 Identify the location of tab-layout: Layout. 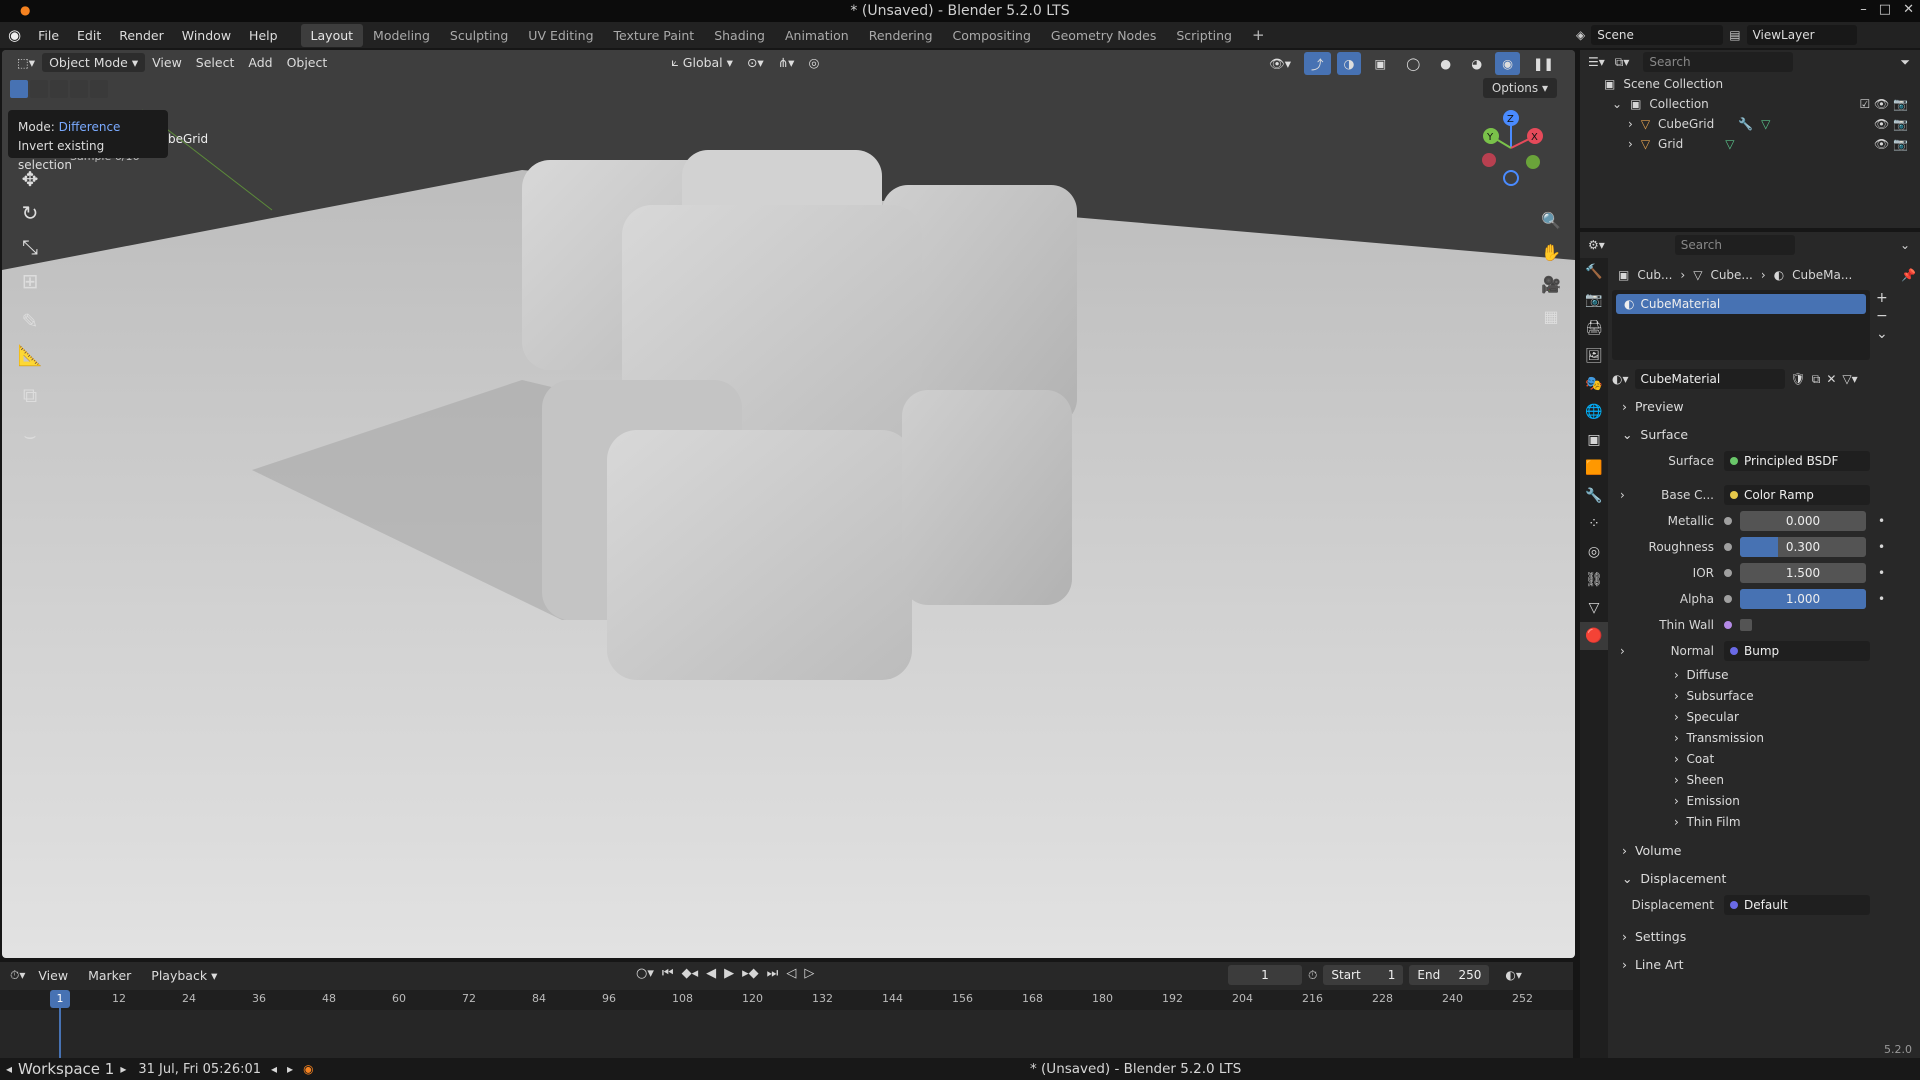
(332, 35).